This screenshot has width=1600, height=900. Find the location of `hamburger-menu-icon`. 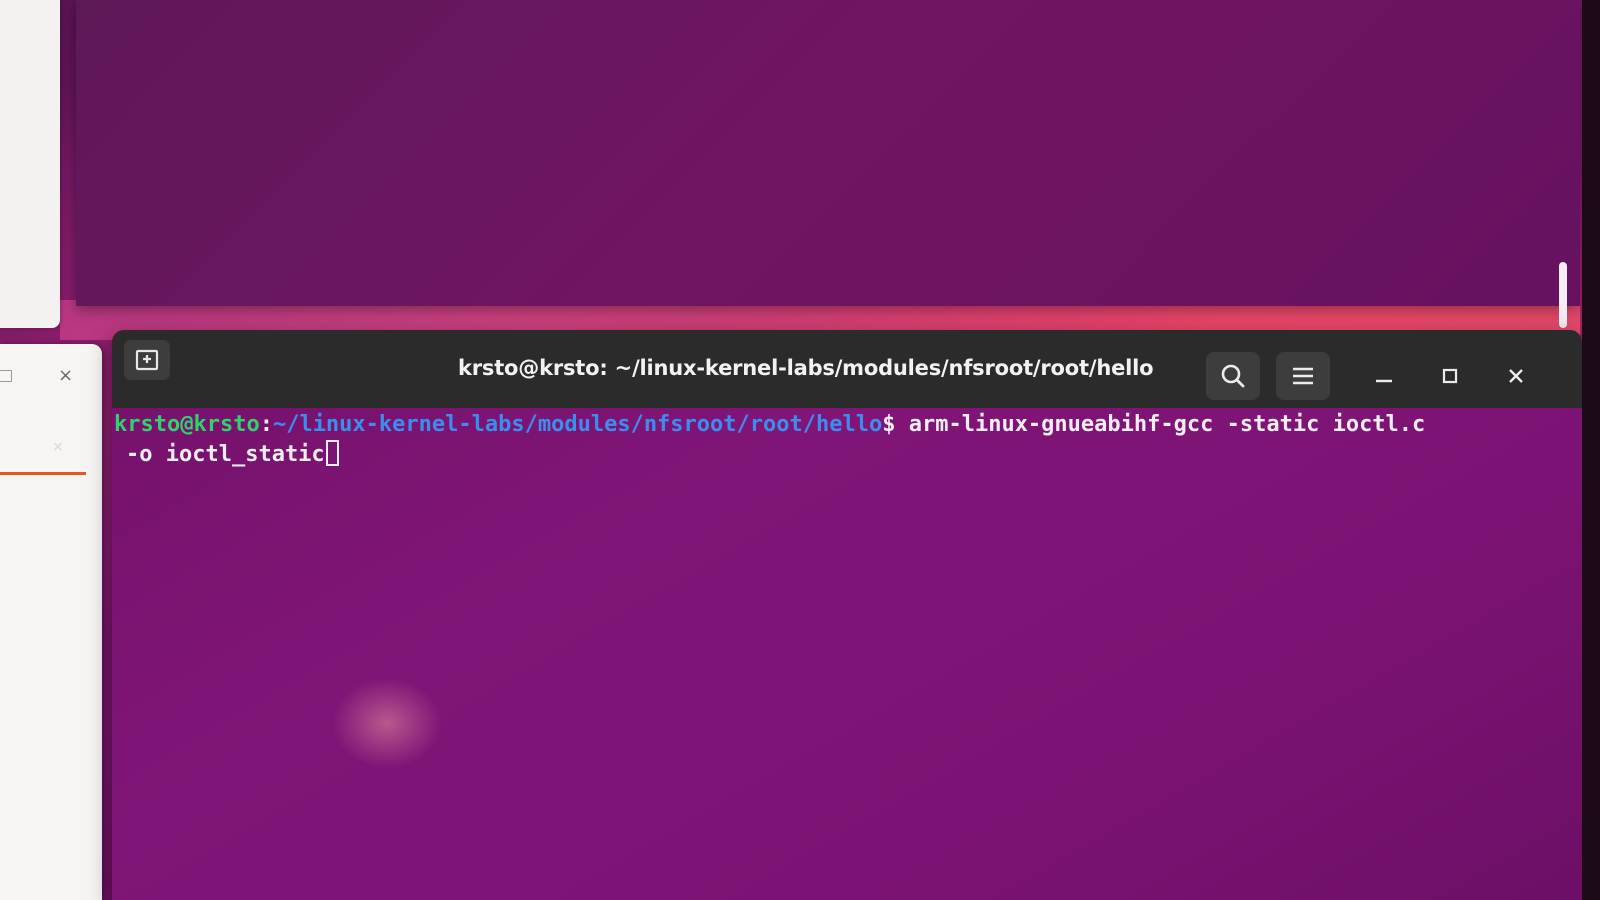

hamburger-menu-icon is located at coordinates (1303, 376).